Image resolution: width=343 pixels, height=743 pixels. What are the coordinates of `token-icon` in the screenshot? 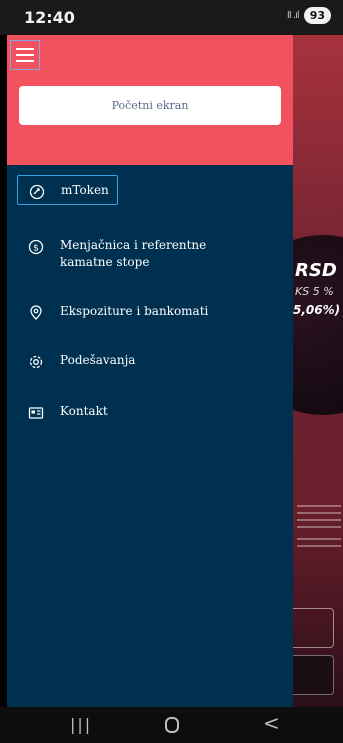 It's located at (37, 192).